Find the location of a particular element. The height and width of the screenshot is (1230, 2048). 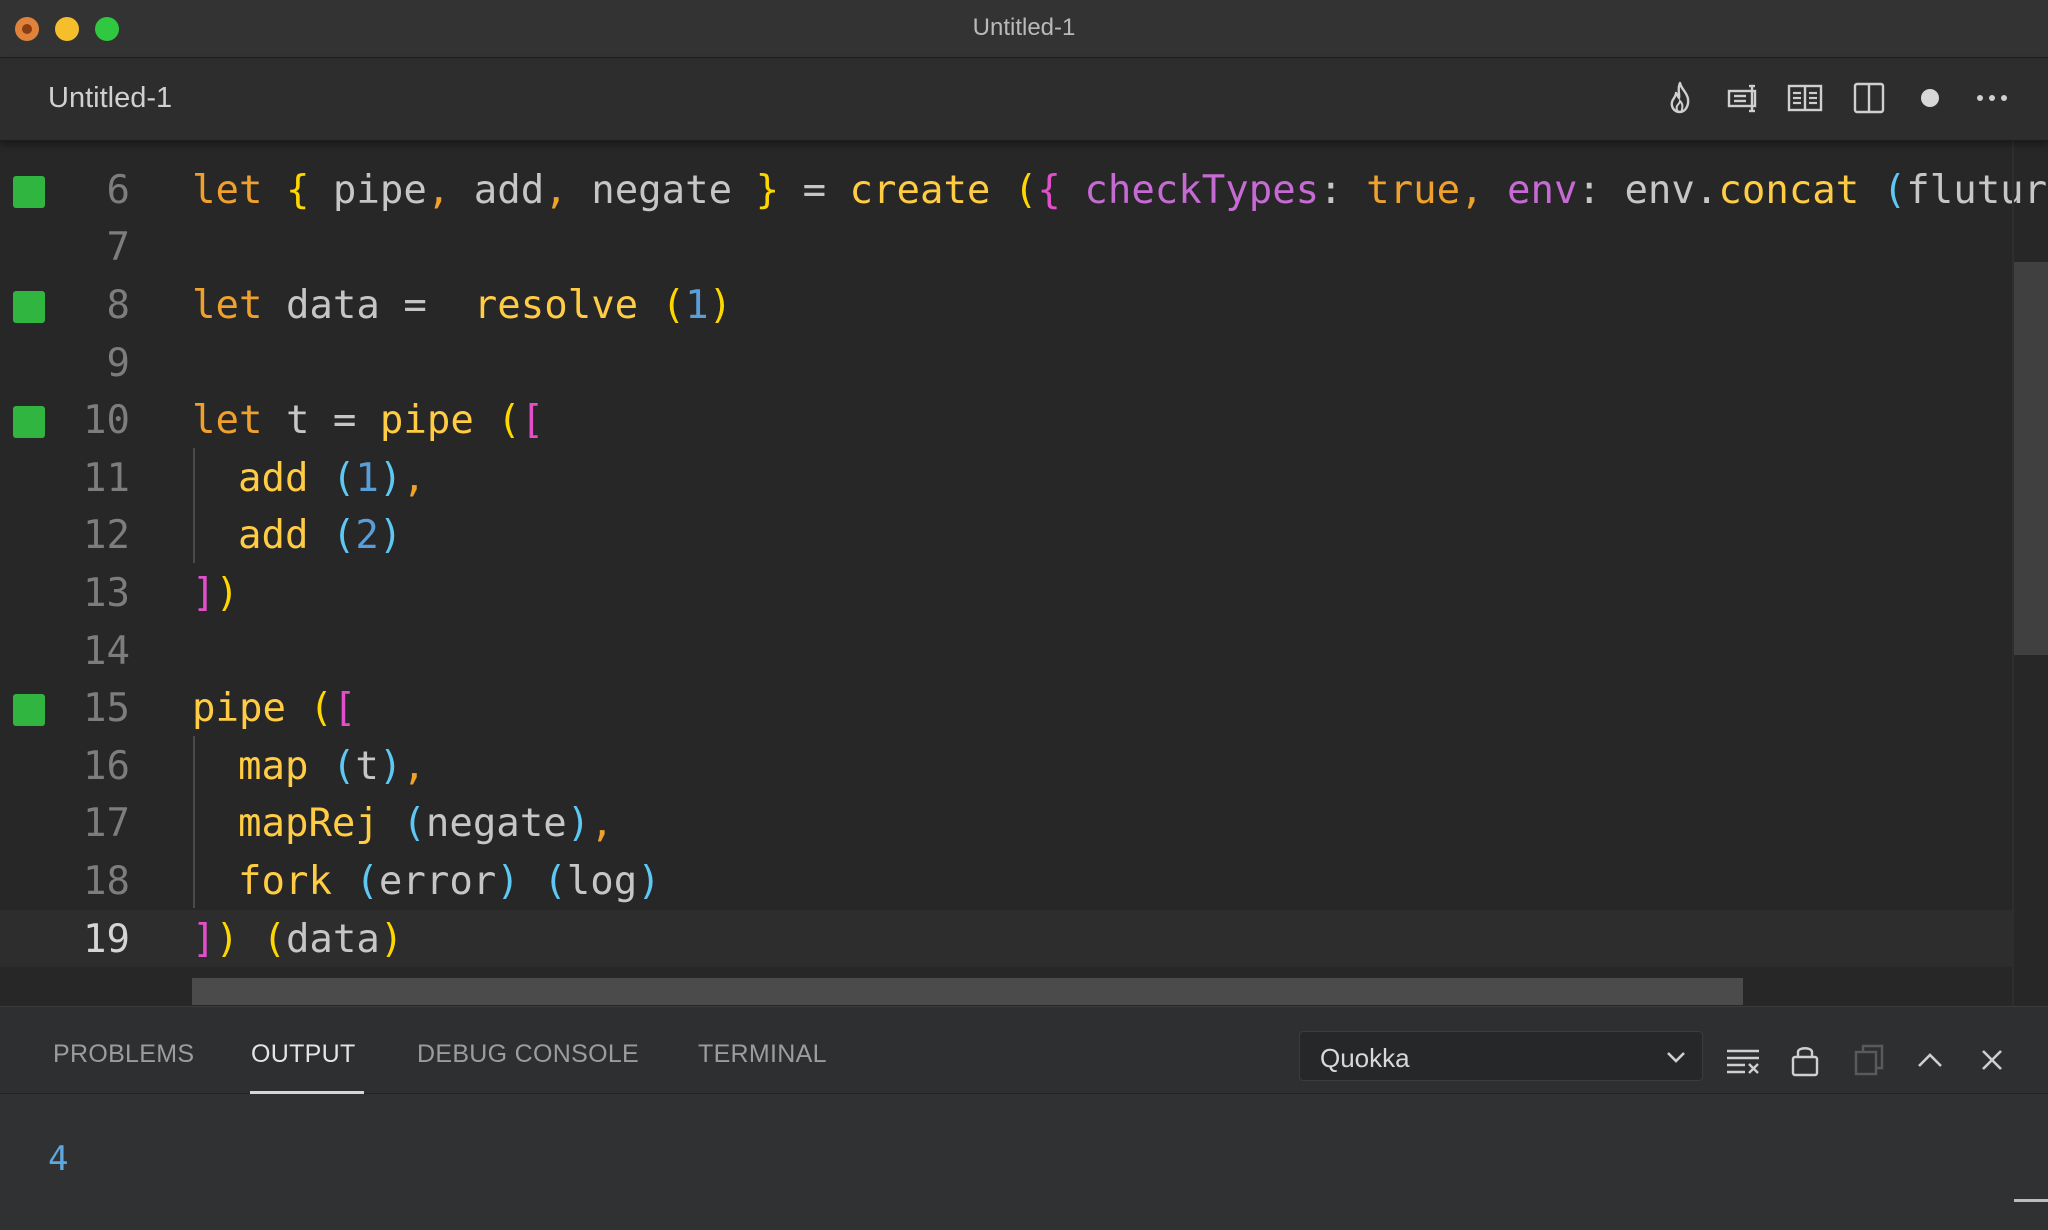

line-number: 14 is located at coordinates (106, 651).